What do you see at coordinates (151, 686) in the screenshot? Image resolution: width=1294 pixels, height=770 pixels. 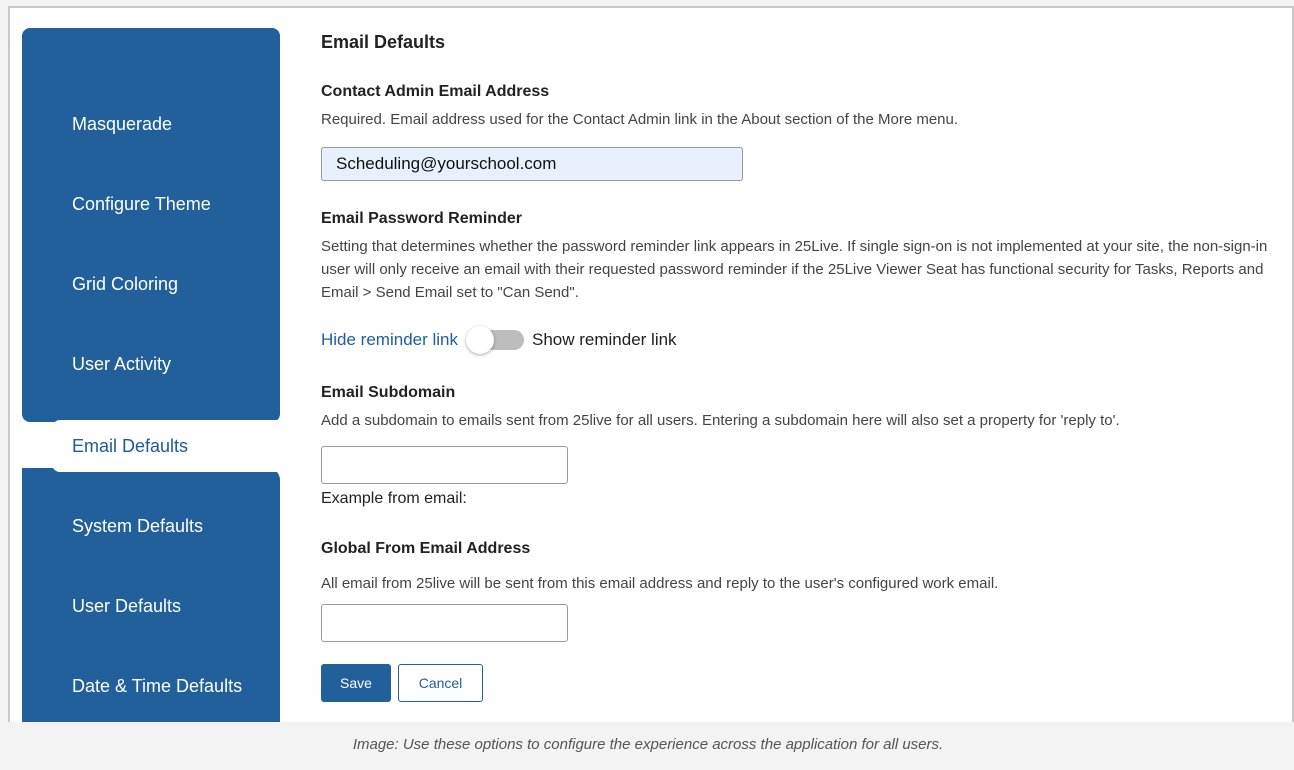 I see `sidebar-item-date-time-defaults: Date & Time Defaults` at bounding box center [151, 686].